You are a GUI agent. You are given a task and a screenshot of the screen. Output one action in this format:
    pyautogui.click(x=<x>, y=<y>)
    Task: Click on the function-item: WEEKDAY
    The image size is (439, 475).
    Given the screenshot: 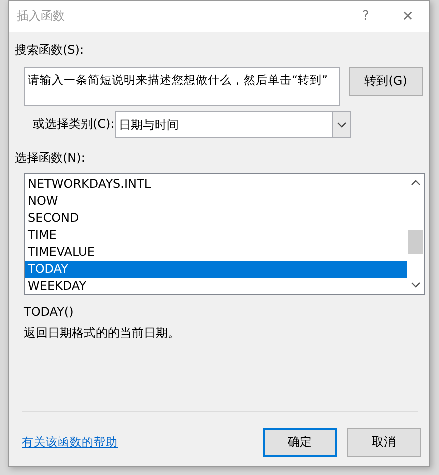 What is the action you would take?
    pyautogui.click(x=216, y=286)
    